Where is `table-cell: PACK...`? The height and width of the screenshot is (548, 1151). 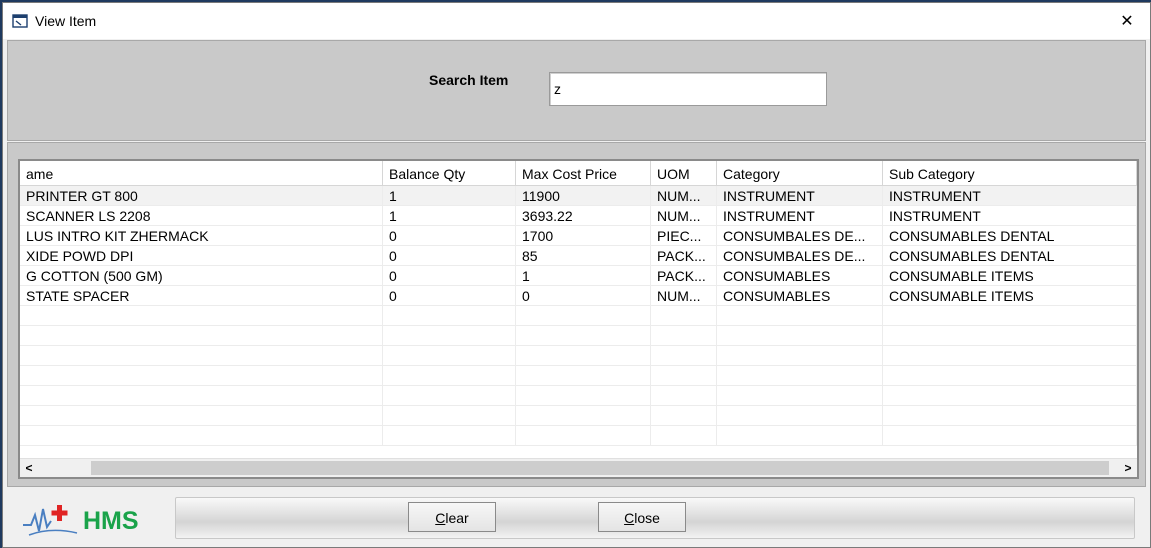 table-cell: PACK... is located at coordinates (684, 256).